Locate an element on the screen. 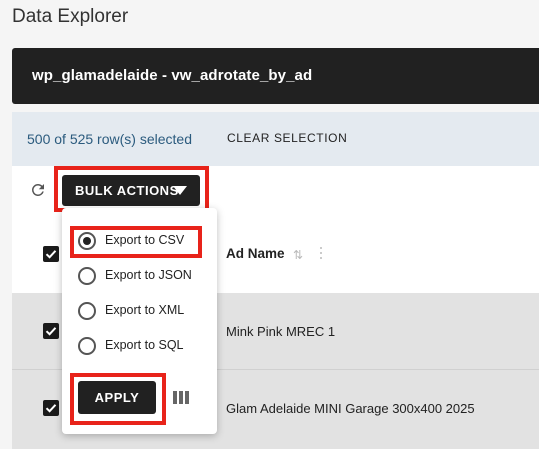 Image resolution: width=539 pixels, height=449 pixels. bulk-actions-button: BULK ACTIONS is located at coordinates (131, 190).